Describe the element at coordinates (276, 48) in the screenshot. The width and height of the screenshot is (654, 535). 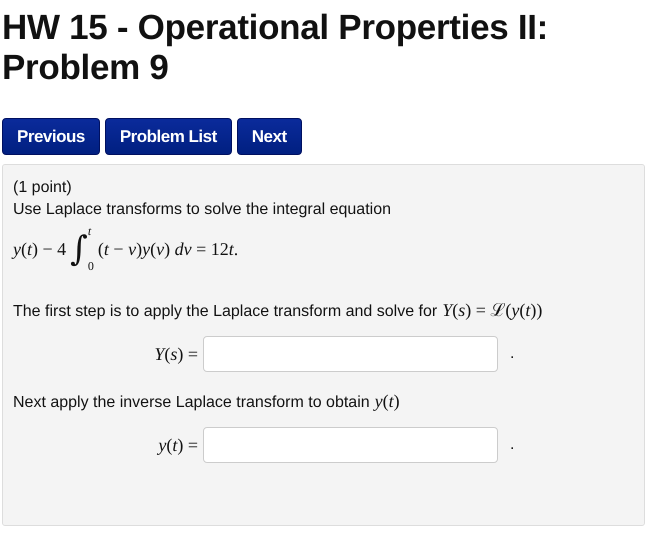
I see `page-title: HW 15 - Operational Properties II: Problem 9` at that location.